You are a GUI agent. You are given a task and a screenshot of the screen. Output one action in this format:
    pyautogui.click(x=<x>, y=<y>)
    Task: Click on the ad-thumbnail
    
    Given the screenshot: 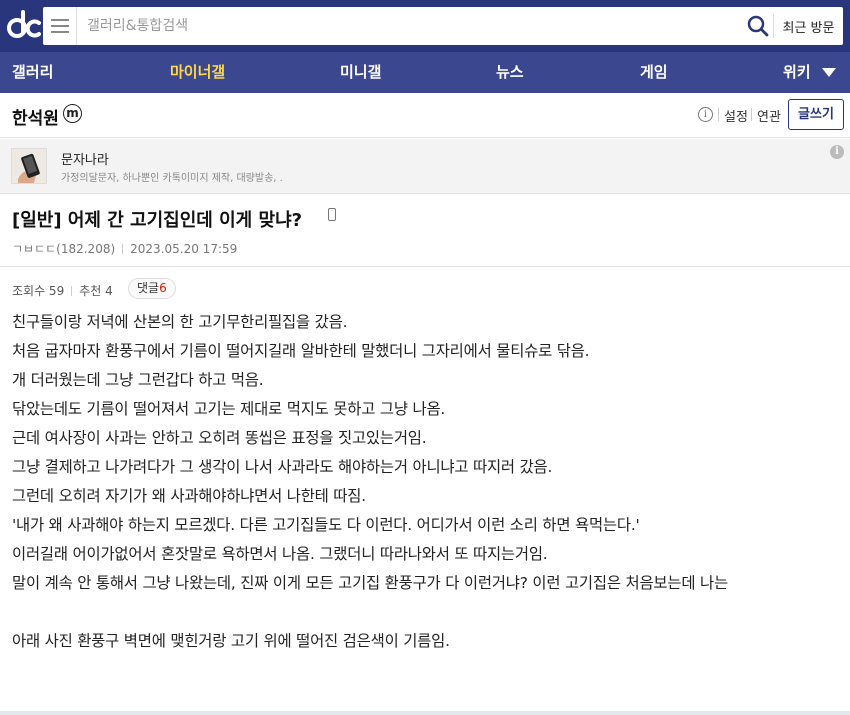 What is the action you would take?
    pyautogui.click(x=29, y=166)
    